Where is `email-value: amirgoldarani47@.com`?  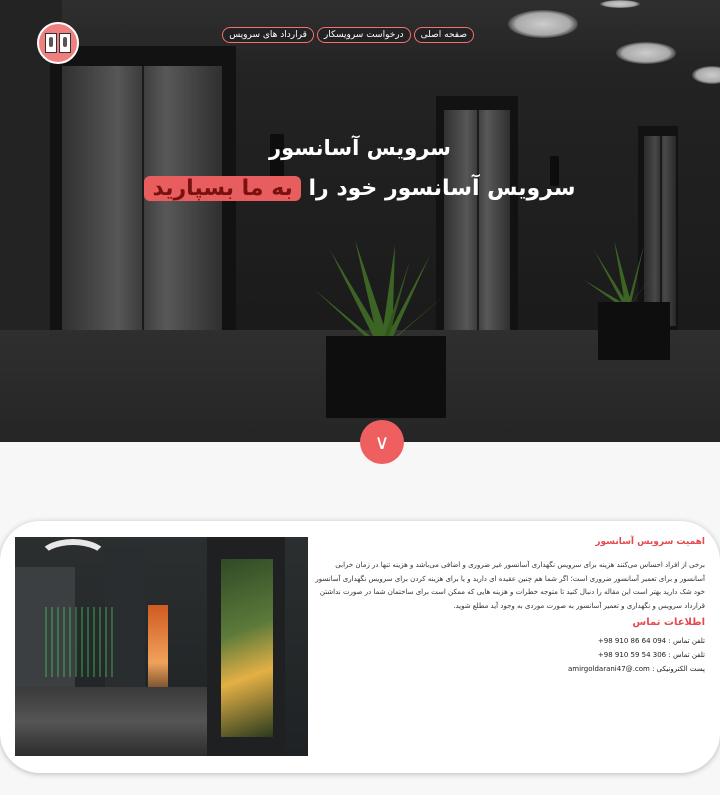
email-value: amirgoldarani47@.com is located at coordinates (609, 669).